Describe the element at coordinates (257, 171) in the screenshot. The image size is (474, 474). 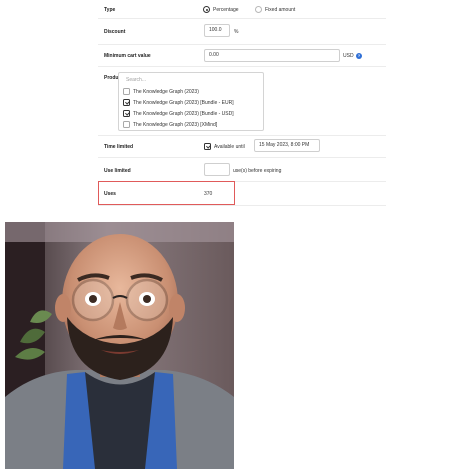
I see `use-suffix: use(s) before expiring` at that location.